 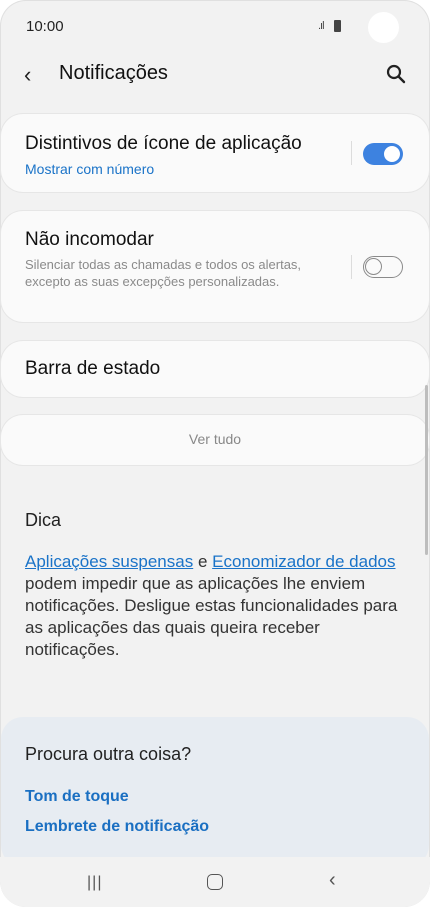 I want to click on home-icon, so click(x=215, y=882).